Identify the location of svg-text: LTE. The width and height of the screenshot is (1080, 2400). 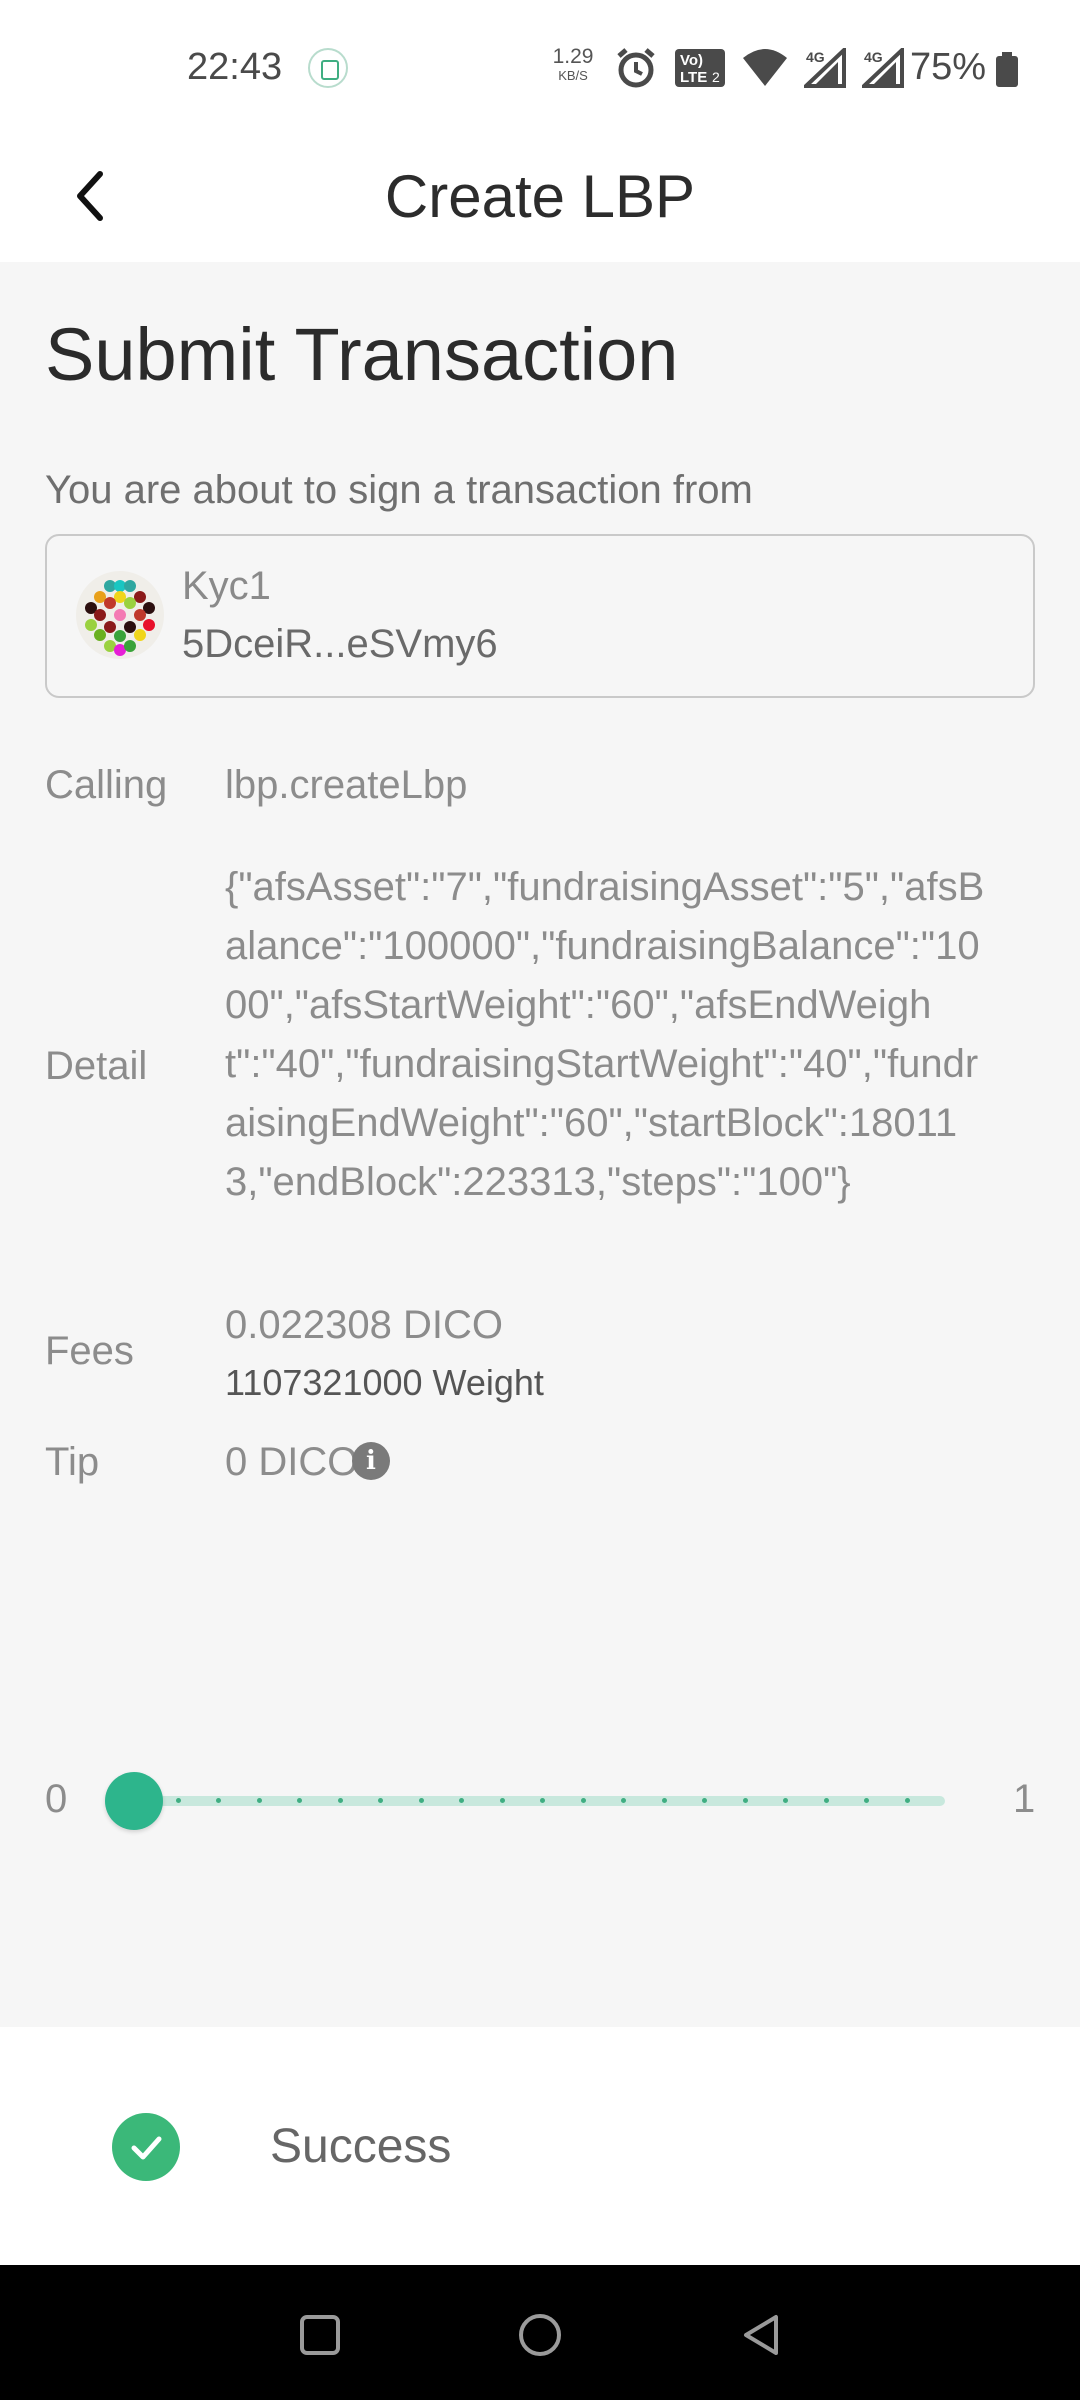
(693, 77).